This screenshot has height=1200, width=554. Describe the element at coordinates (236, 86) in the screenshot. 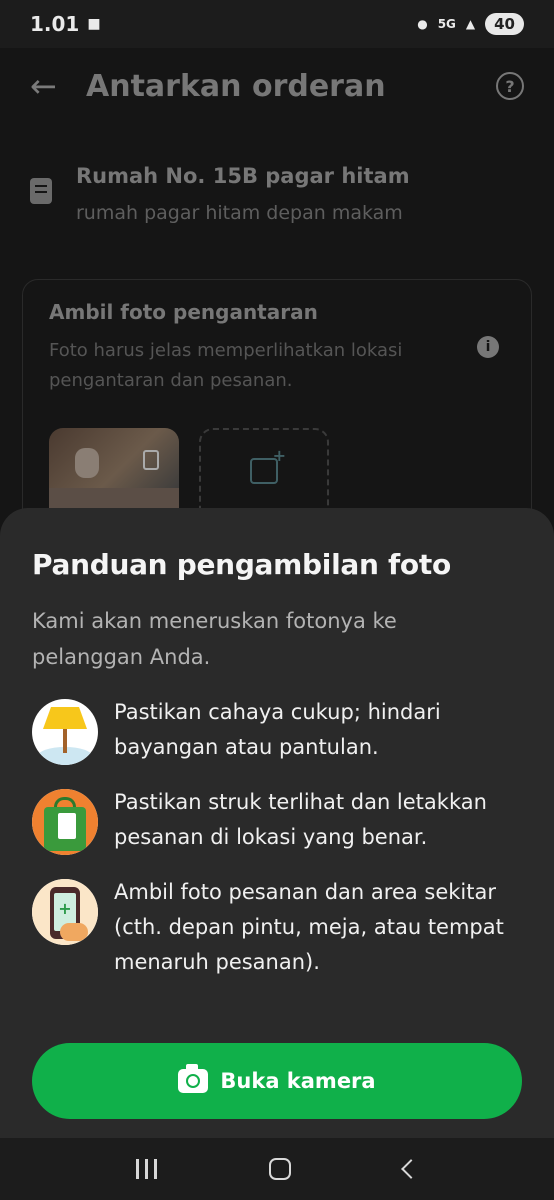

I see `page-title: Antarkan orderan` at that location.